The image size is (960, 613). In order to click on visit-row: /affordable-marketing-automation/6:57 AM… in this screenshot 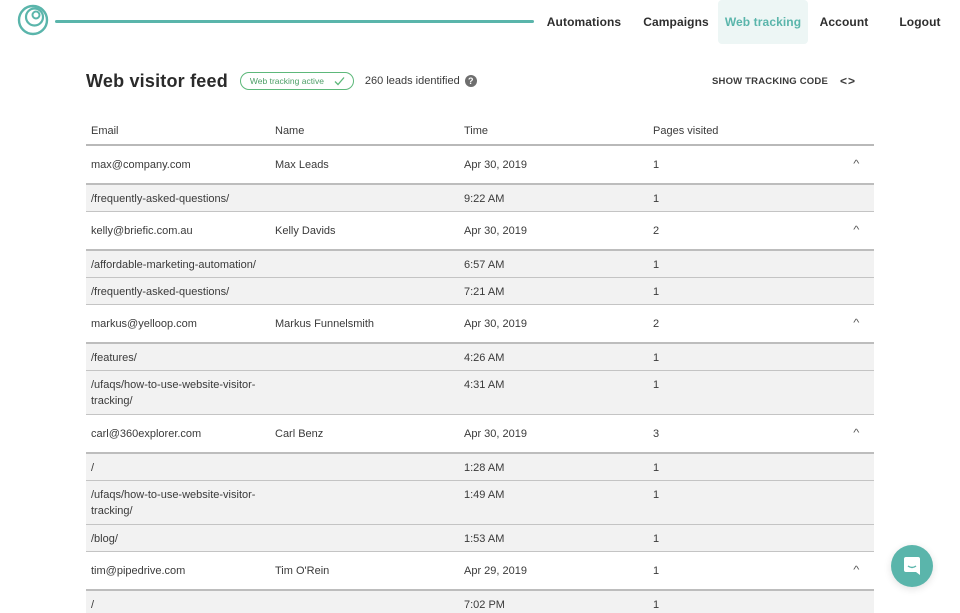, I will do `click(480, 264)`.